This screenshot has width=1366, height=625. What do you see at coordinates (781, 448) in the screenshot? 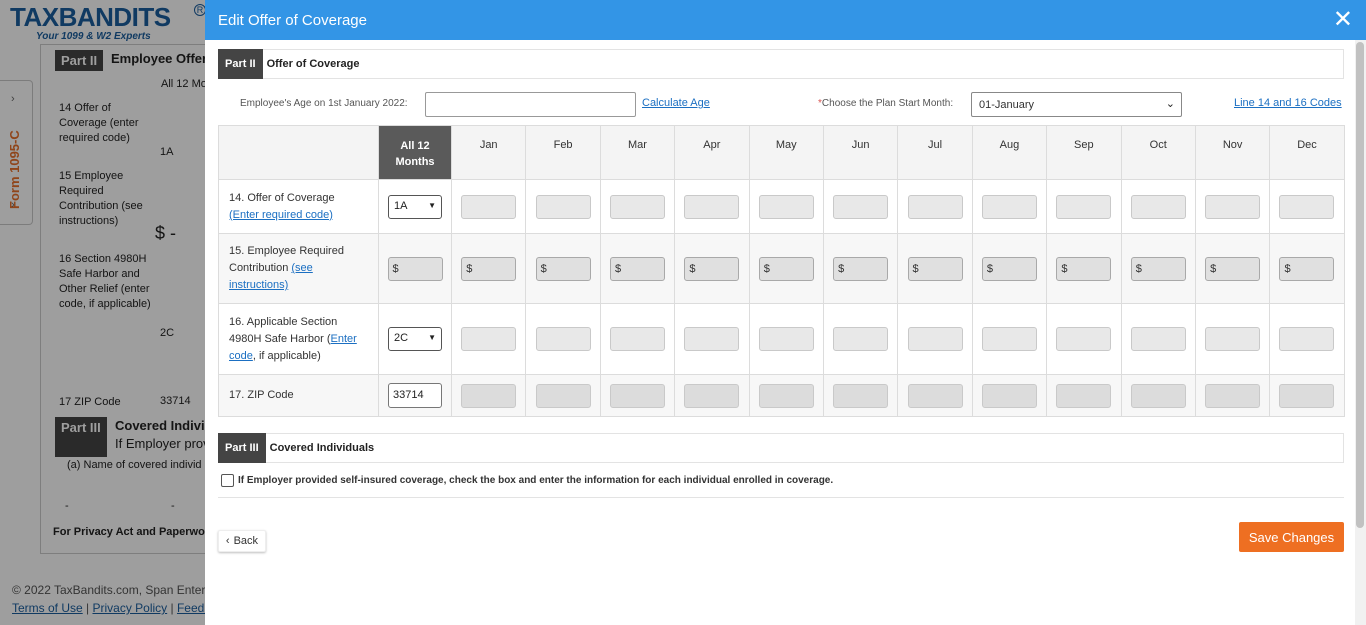
I see `part3-header: Part III Covered Individuals` at bounding box center [781, 448].